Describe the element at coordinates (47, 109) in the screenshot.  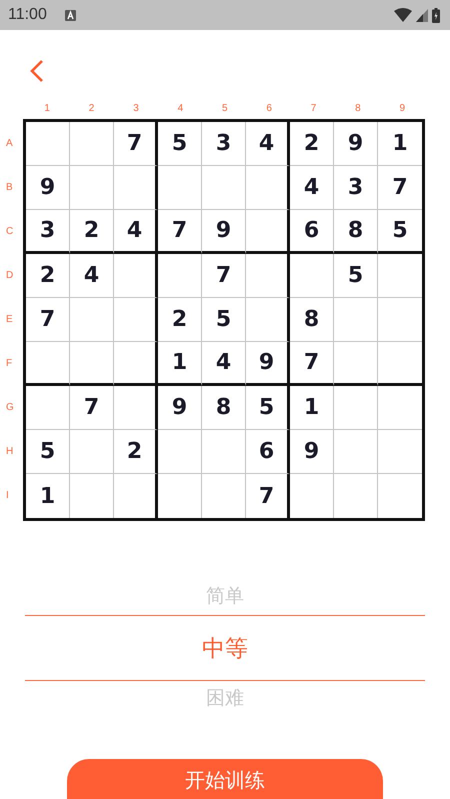
I see `column-label: 1` at that location.